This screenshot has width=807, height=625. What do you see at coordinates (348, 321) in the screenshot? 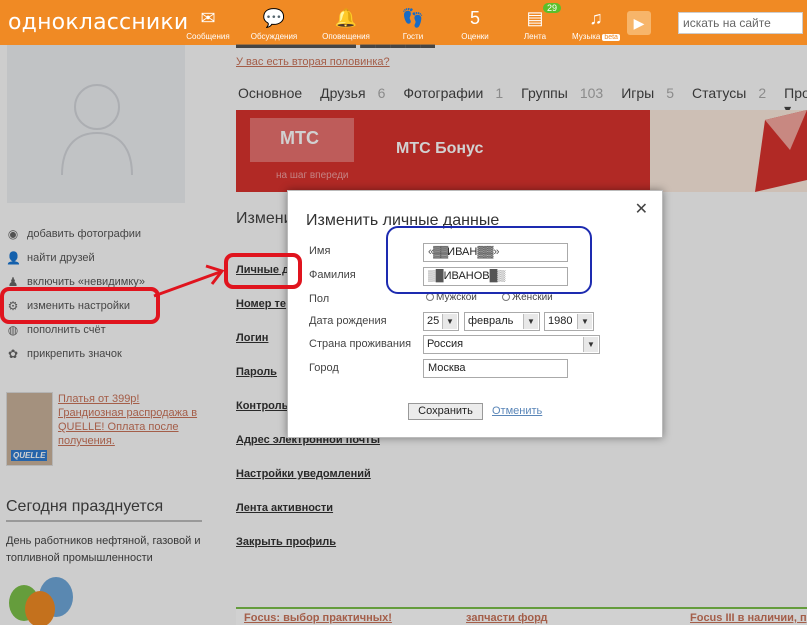
I see `birth-date-label: Дата рождения` at bounding box center [348, 321].